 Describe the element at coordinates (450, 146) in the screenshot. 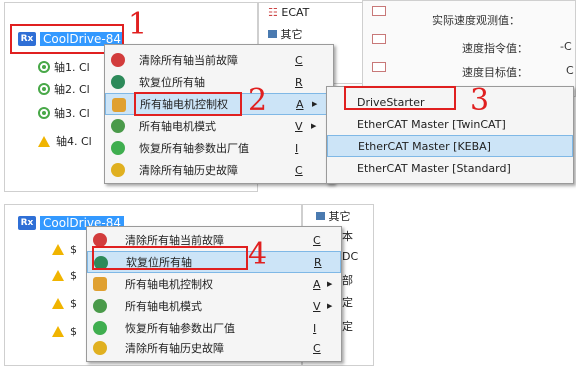

I see `submenu-item-keba: EtherCAT Master [KEBA]` at that location.